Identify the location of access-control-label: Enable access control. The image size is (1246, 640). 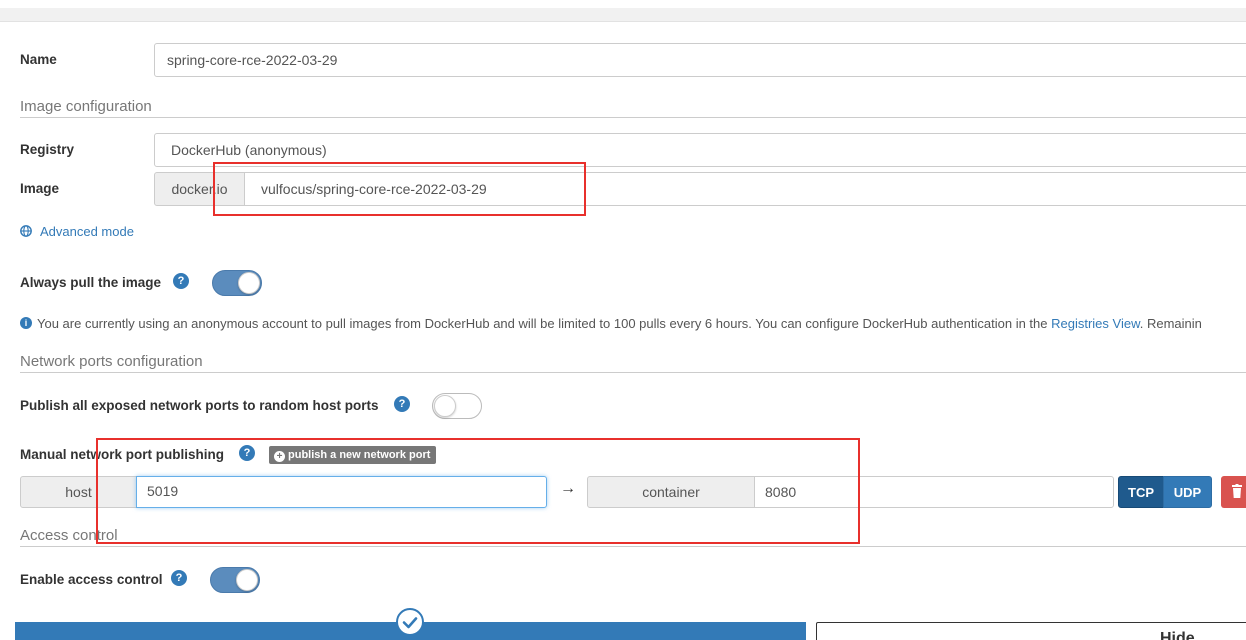
(91, 579).